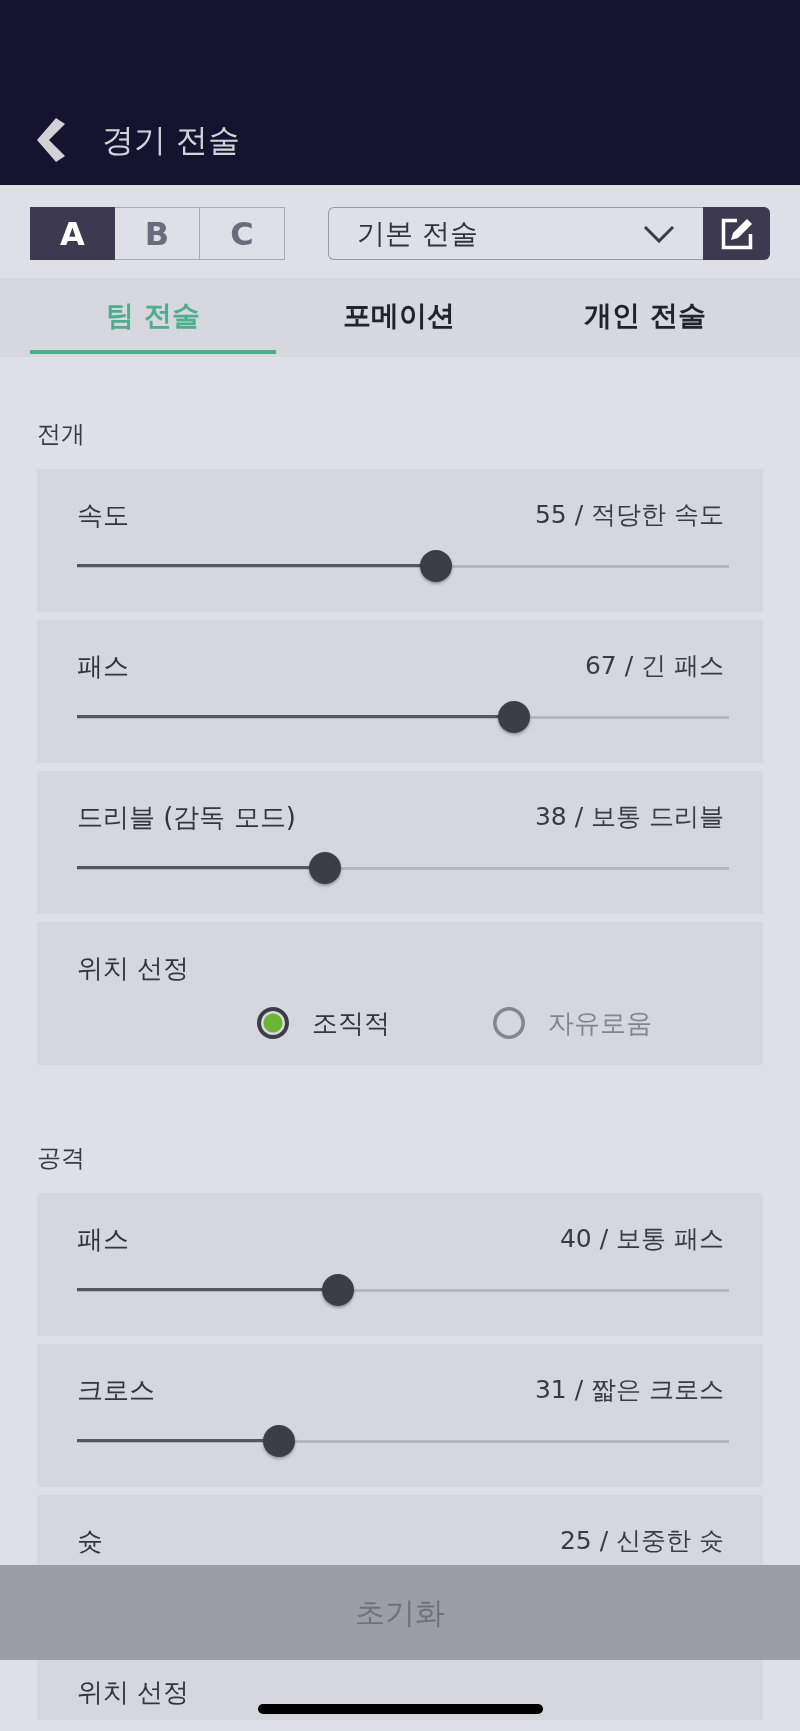 This screenshot has height=1731, width=800. Describe the element at coordinates (659, 233) in the screenshot. I see `chevron-down-icon` at that location.